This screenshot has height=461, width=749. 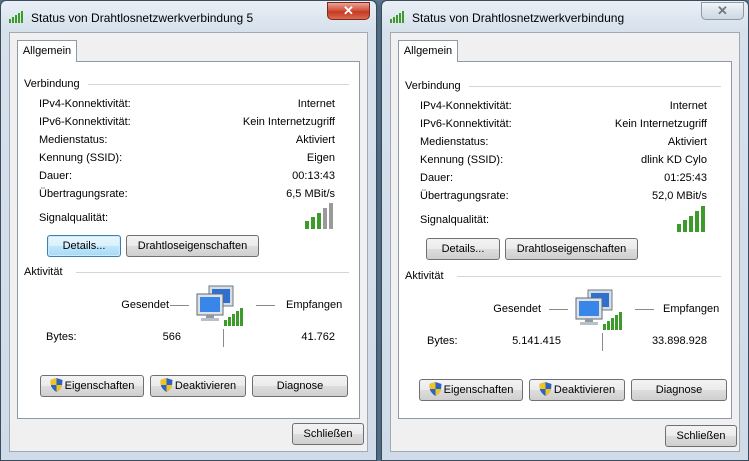 What do you see at coordinates (685, 178) in the screenshot?
I see `duration-value: 01:25:43` at bounding box center [685, 178].